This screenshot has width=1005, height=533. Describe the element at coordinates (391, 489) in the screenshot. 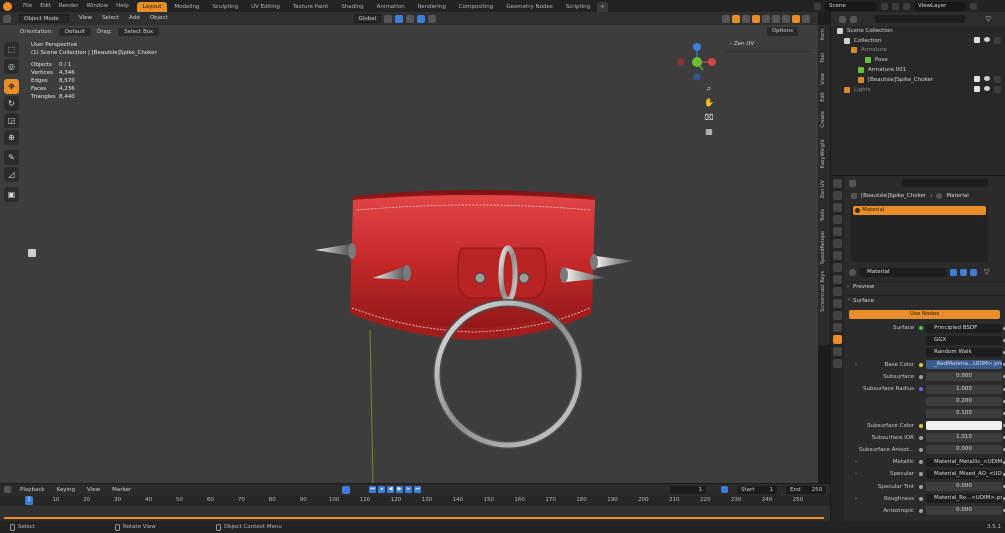

I see `play-reverse-icon: ◀` at that location.